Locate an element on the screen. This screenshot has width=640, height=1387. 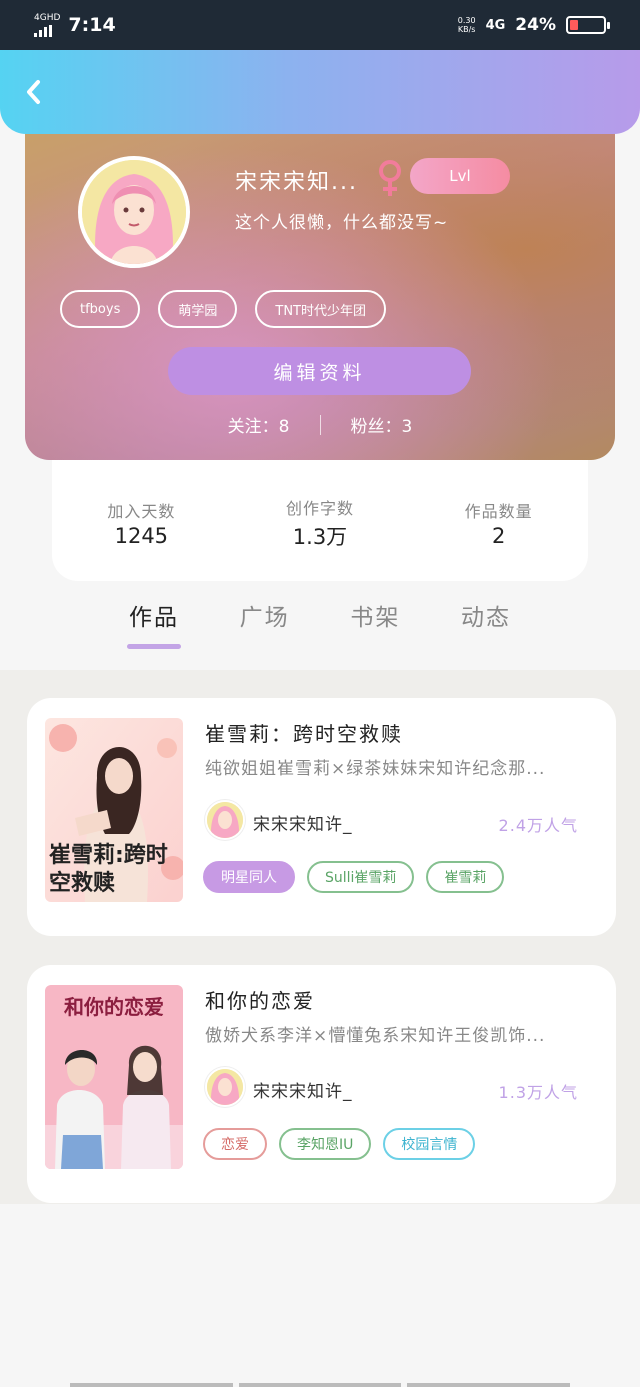
stats-card: 加入天数 1245 创作字数 1.3万 作品数量 2 is located at coordinates (320, 518).